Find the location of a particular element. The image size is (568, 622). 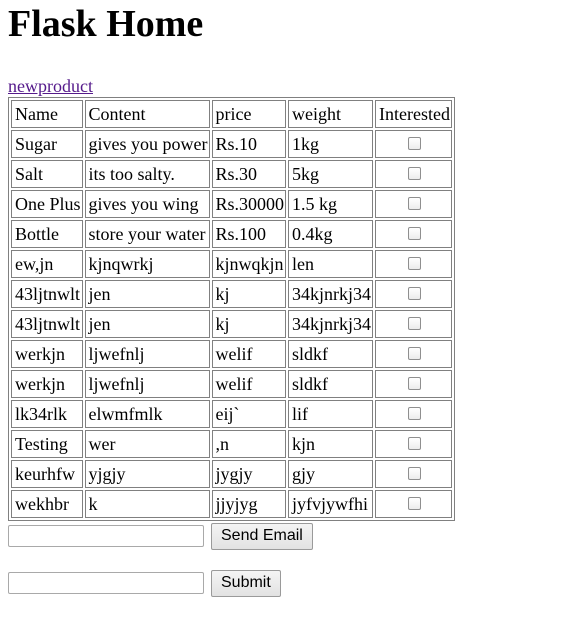

table-row: Salt its too salty. Rs.30 5kg is located at coordinates (231, 174).